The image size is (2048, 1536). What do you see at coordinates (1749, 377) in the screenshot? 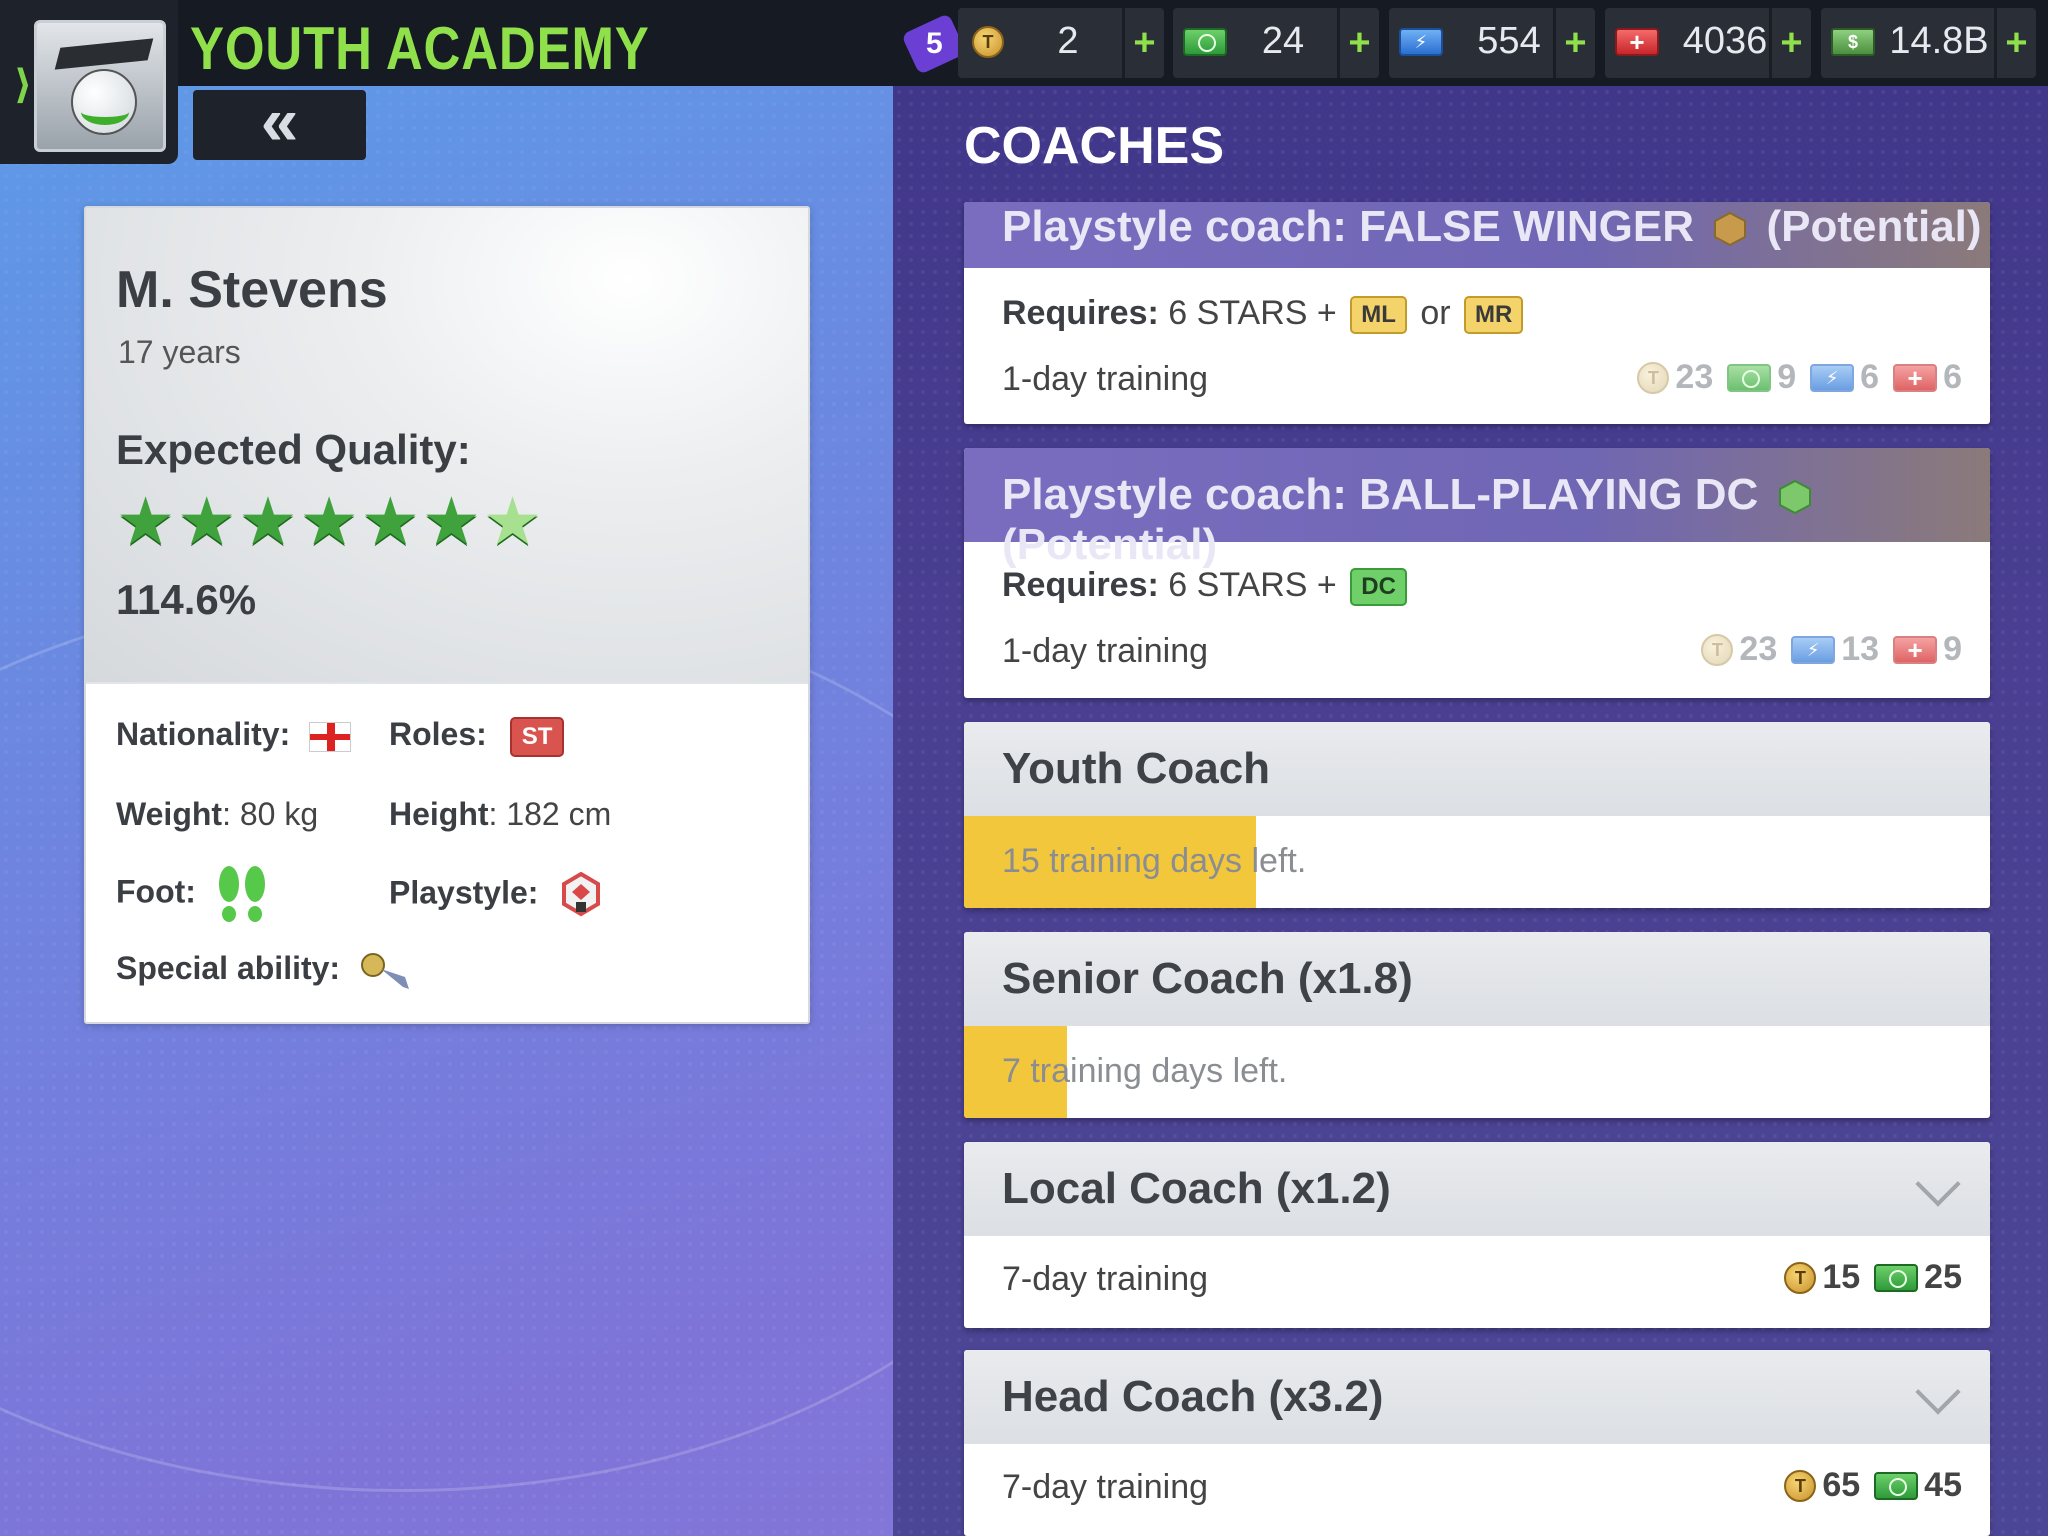
I see `cash-icon` at bounding box center [1749, 377].